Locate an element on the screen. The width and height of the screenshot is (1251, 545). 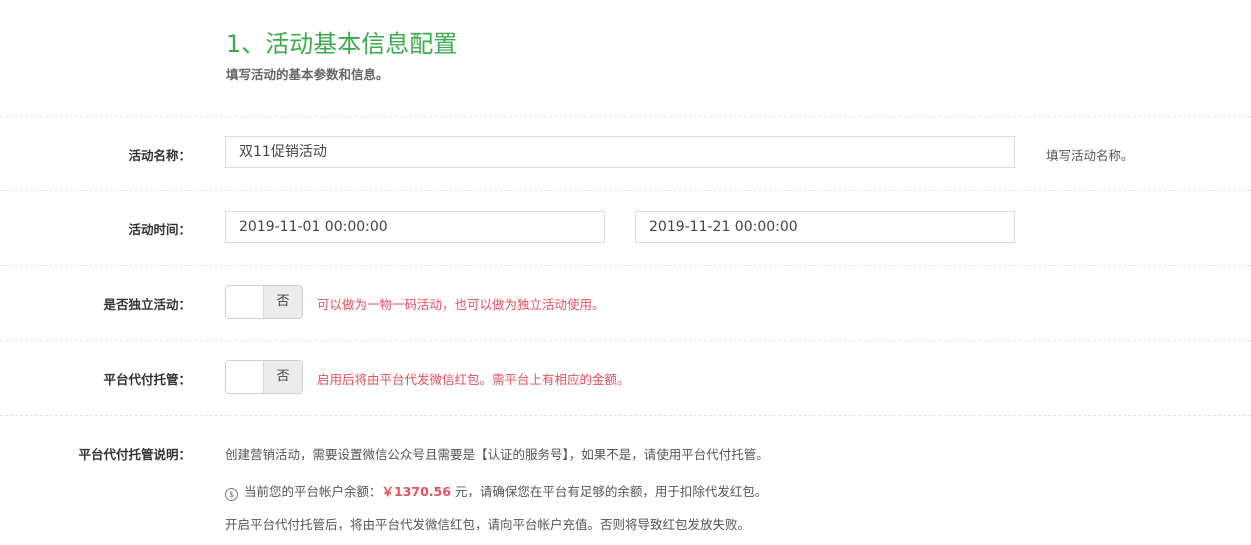
platform-hosting-toggle: 否 is located at coordinates (264, 377).